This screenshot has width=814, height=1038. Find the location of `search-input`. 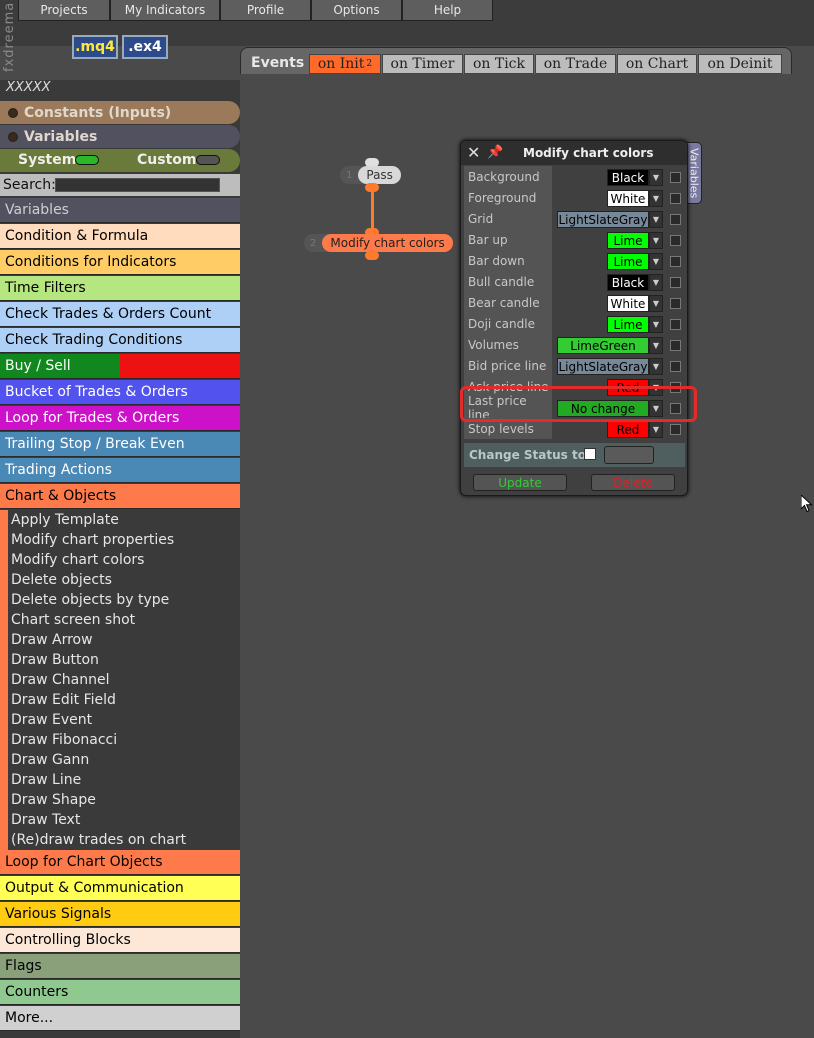

search-input is located at coordinates (137, 185).